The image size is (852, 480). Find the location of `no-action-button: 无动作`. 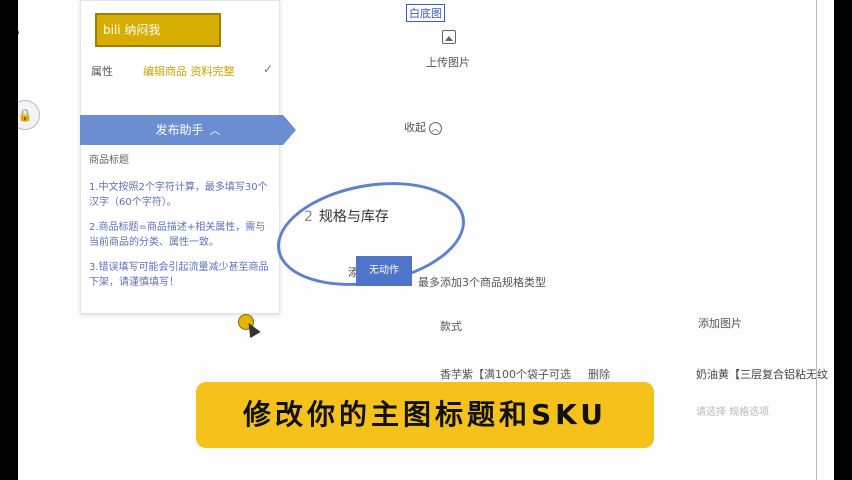

no-action-button: 无动作 is located at coordinates (384, 271).